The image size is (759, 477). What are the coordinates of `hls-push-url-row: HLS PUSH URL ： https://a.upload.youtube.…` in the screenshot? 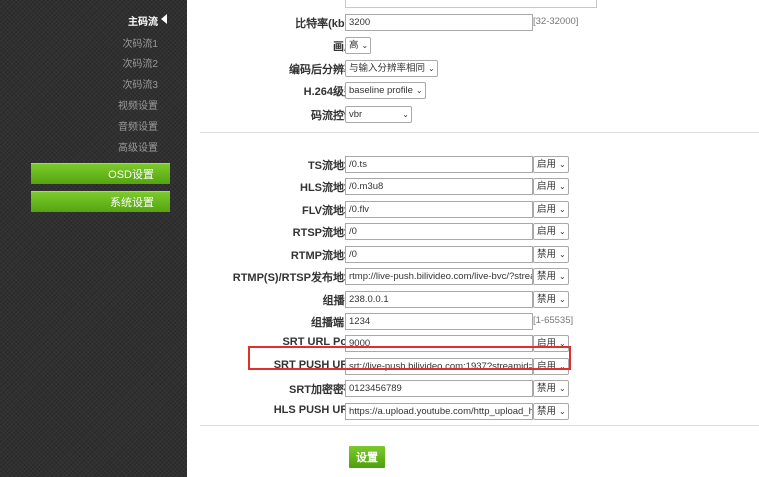 It's located at (473, 412).